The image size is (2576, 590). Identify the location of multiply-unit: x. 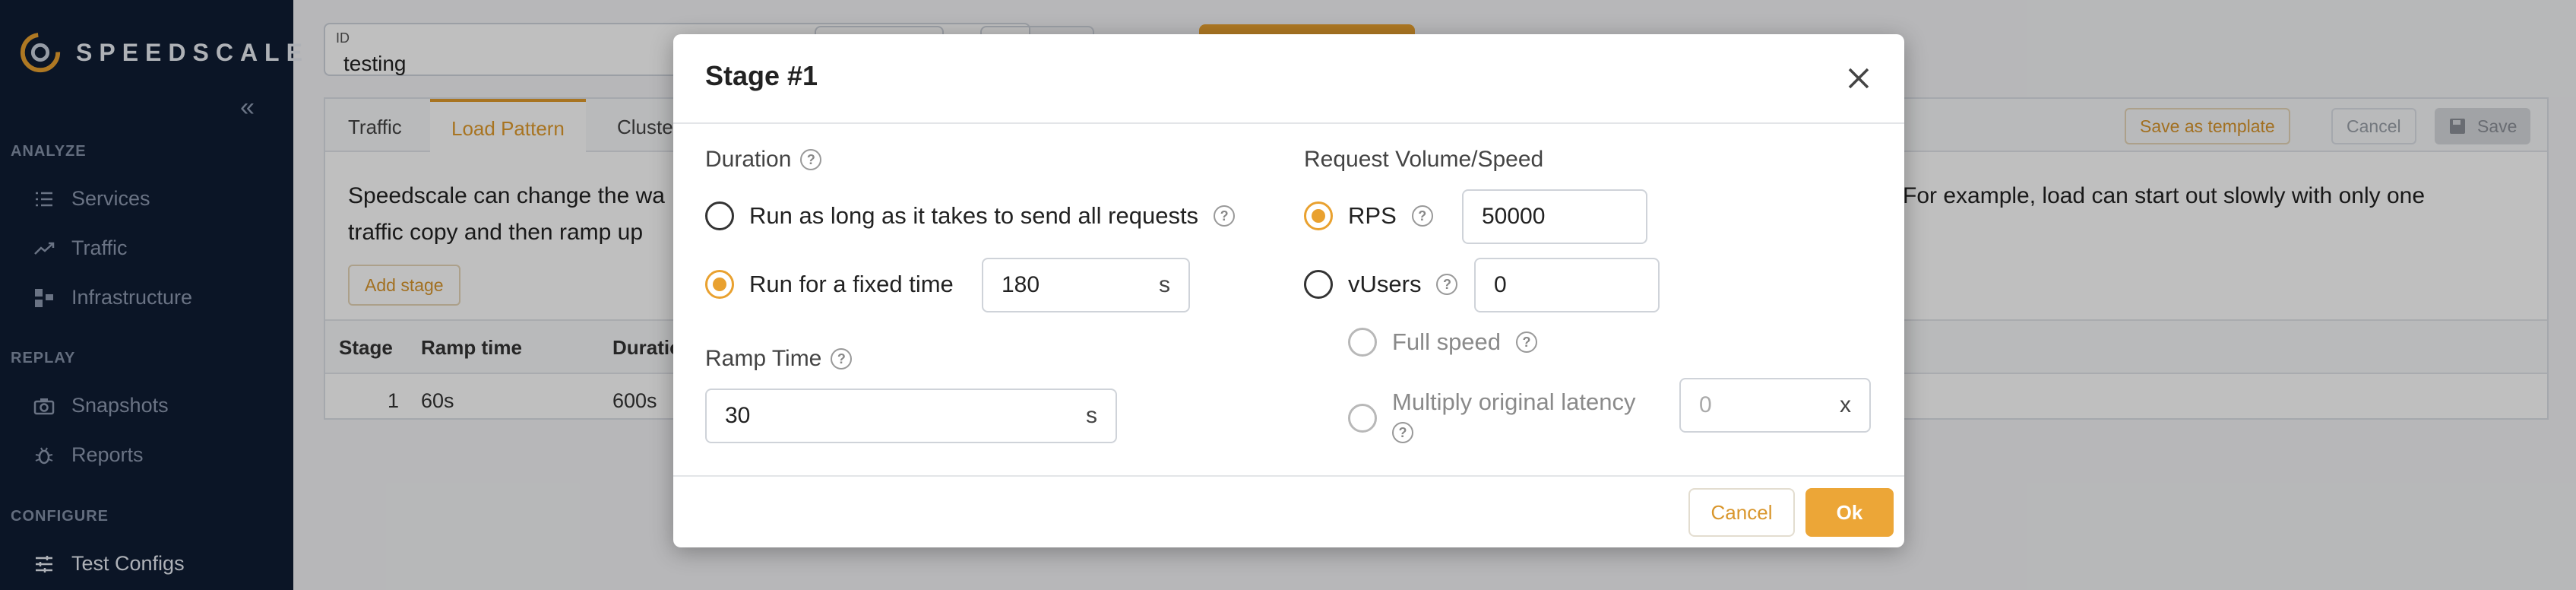
(1845, 404).